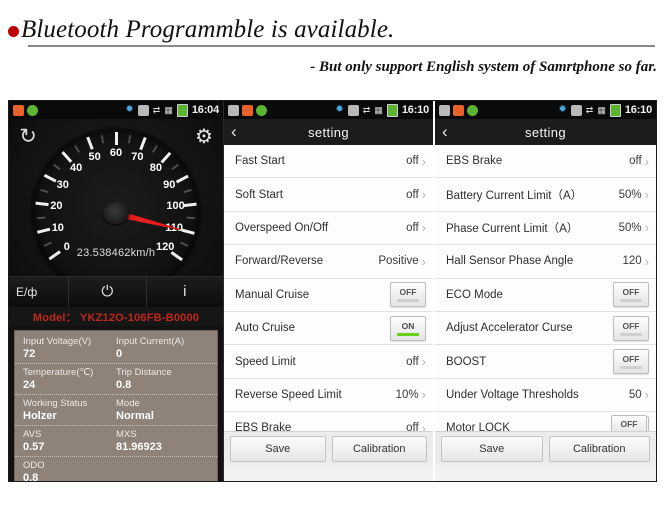  Describe the element at coordinates (137, 156) in the screenshot. I see `gauge-tick-label: 70` at that location.